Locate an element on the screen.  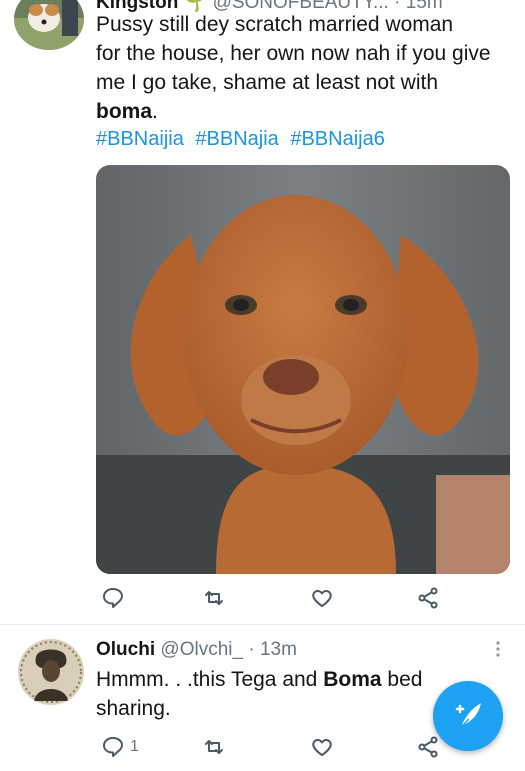
bold-mention: Boma is located at coordinates (352, 679).